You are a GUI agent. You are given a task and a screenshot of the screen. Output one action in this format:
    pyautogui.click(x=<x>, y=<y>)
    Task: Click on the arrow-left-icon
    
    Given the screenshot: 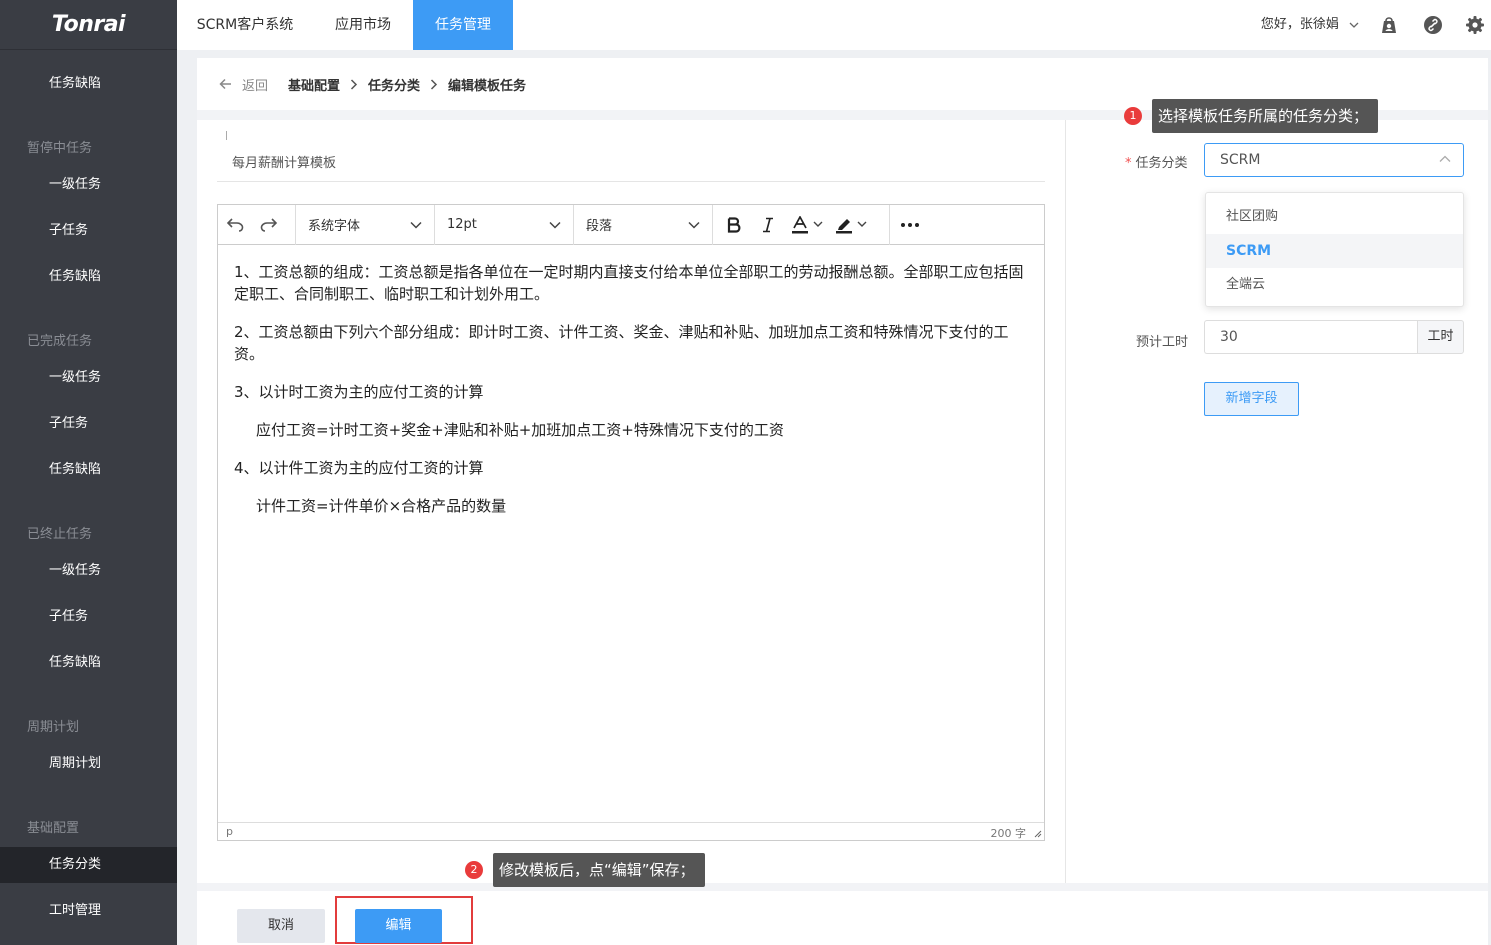 What is the action you would take?
    pyautogui.click(x=225, y=84)
    